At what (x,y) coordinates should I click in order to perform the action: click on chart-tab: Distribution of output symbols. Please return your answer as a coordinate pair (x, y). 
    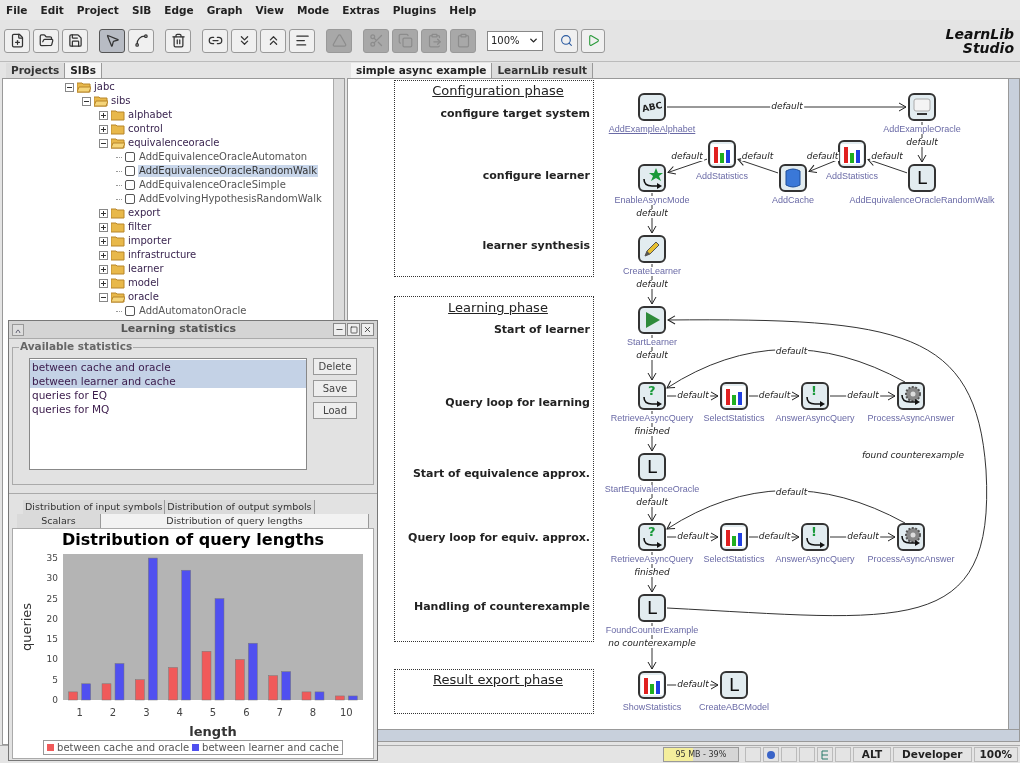
    Looking at the image, I should click on (240, 507).